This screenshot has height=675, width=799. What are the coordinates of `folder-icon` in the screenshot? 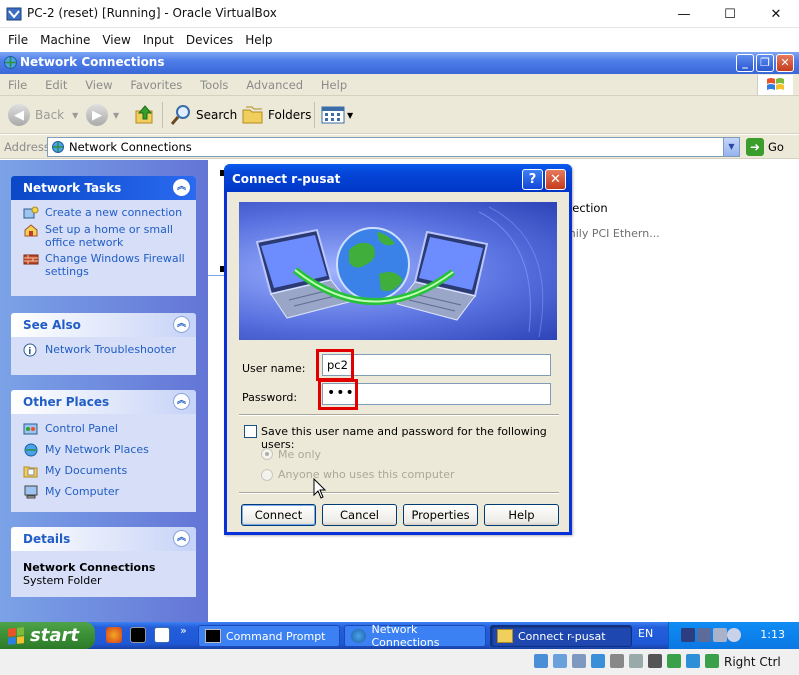 It's located at (505, 636).